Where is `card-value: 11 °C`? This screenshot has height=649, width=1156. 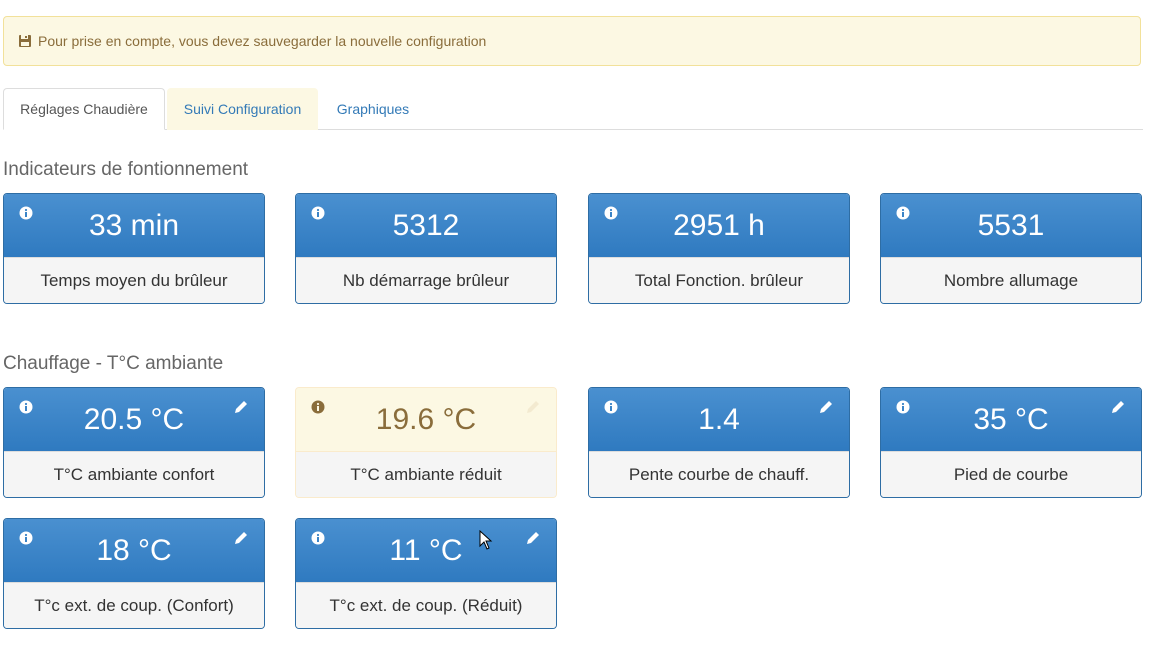 card-value: 11 °C is located at coordinates (426, 550).